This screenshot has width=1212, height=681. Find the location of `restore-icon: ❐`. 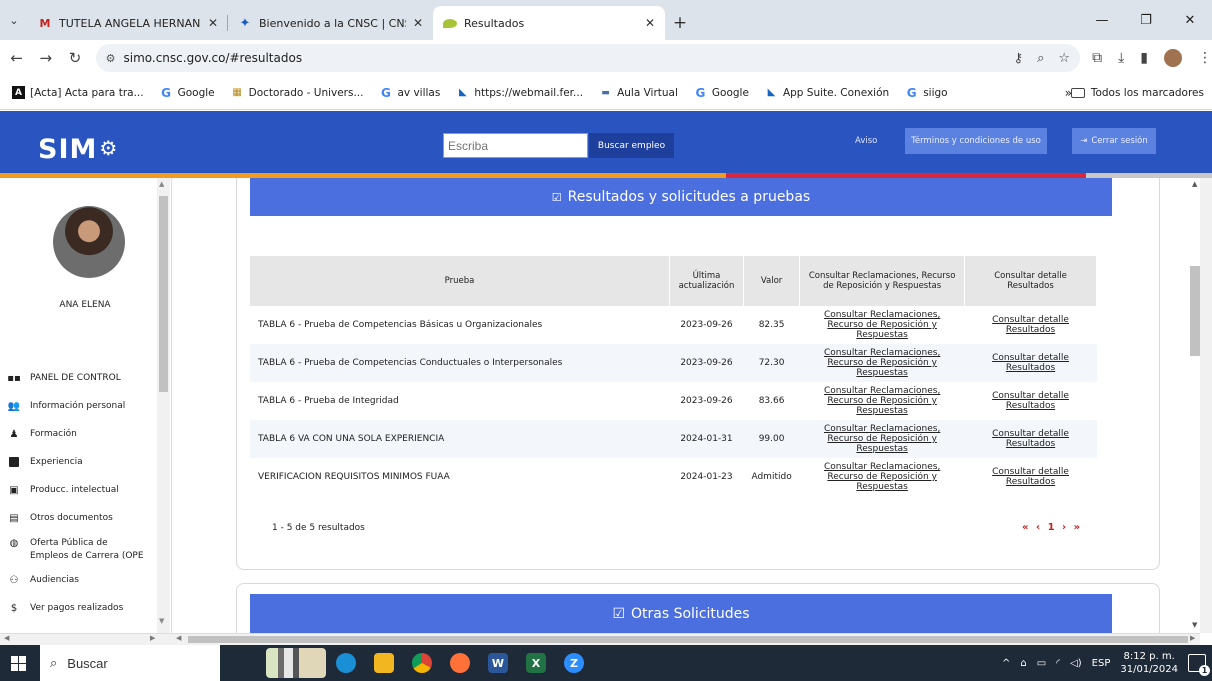

restore-icon: ❐ is located at coordinates (1146, 20).